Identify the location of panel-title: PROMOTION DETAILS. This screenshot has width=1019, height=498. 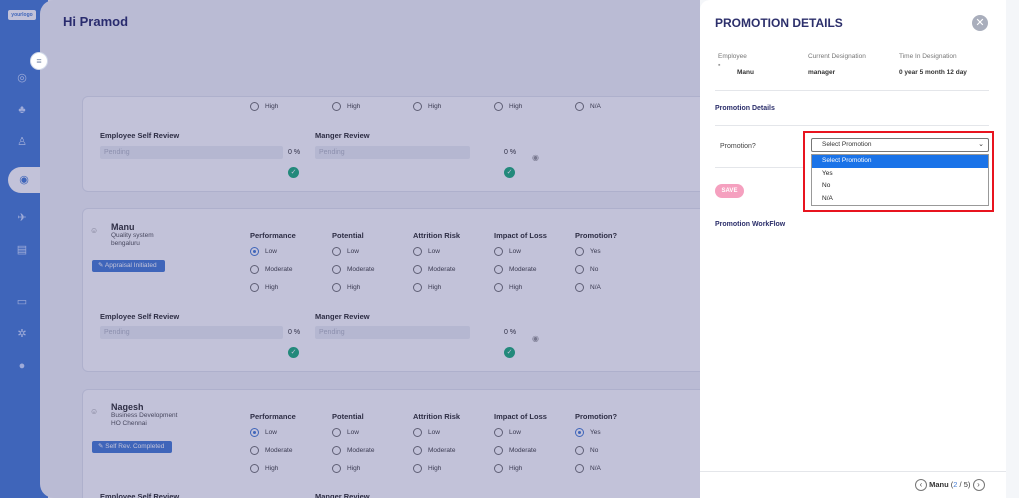
(779, 23).